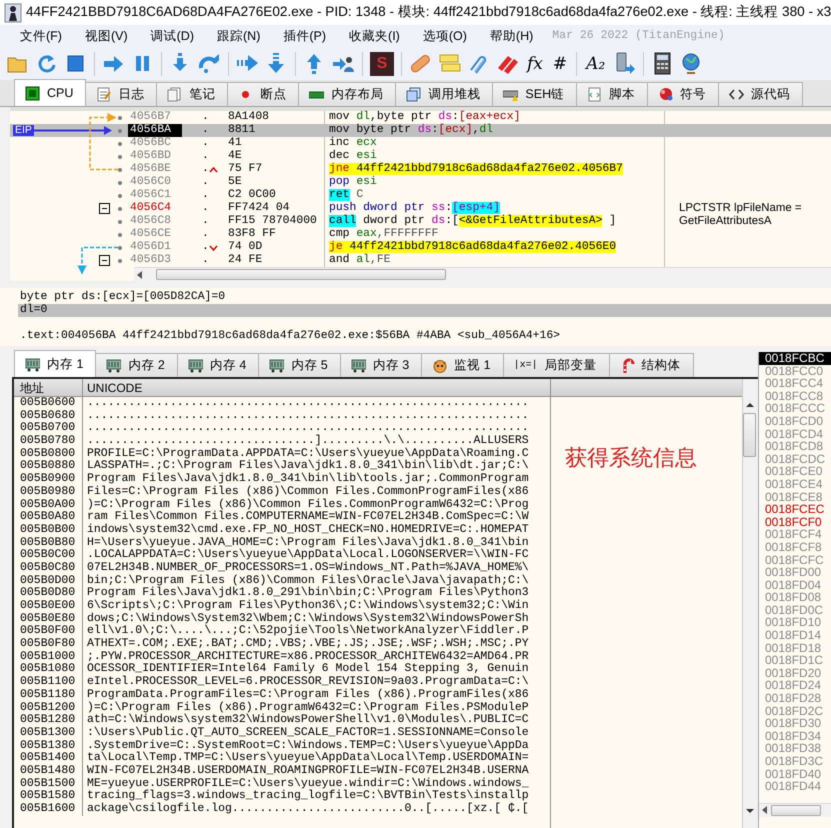 The width and height of the screenshot is (831, 828). What do you see at coordinates (315, 517) in the screenshot?
I see `unicode-cell: ram Files\Common Files.COMPUTERNAME=WIN-FC07EL2H34B.ComSpec=C:\W` at bounding box center [315, 517].